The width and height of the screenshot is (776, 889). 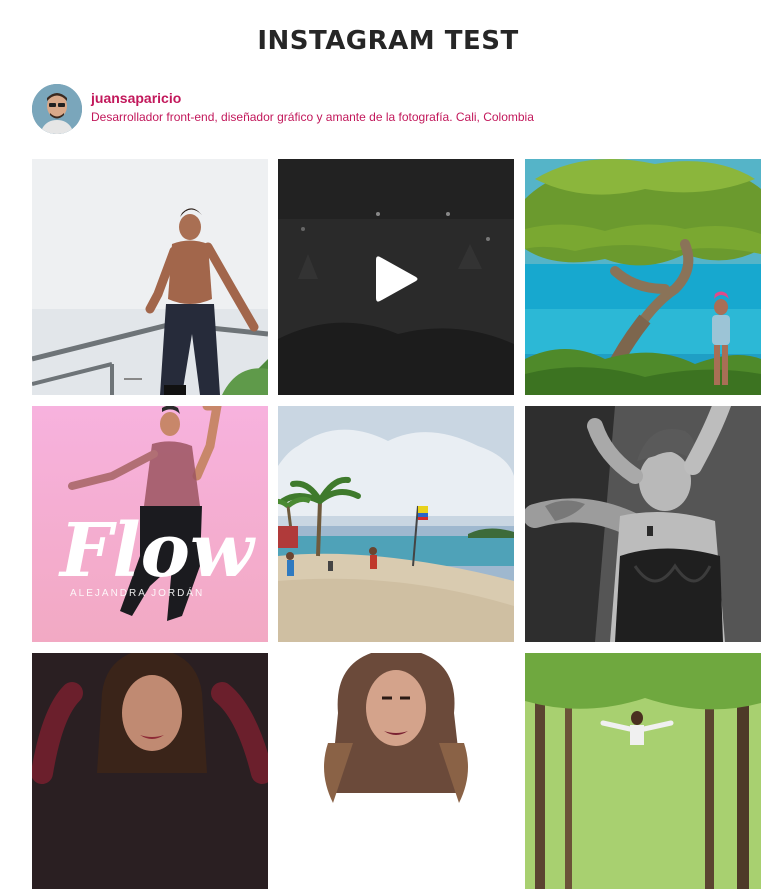 I want to click on profile-username: juansaparicio, so click(x=136, y=98).